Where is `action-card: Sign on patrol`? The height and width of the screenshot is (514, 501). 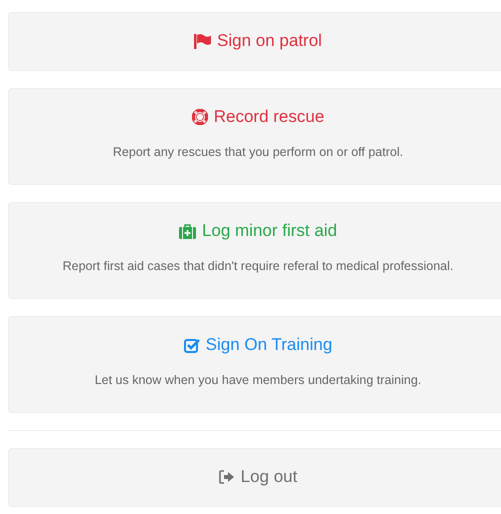
action-card: Sign on patrol is located at coordinates (254, 41).